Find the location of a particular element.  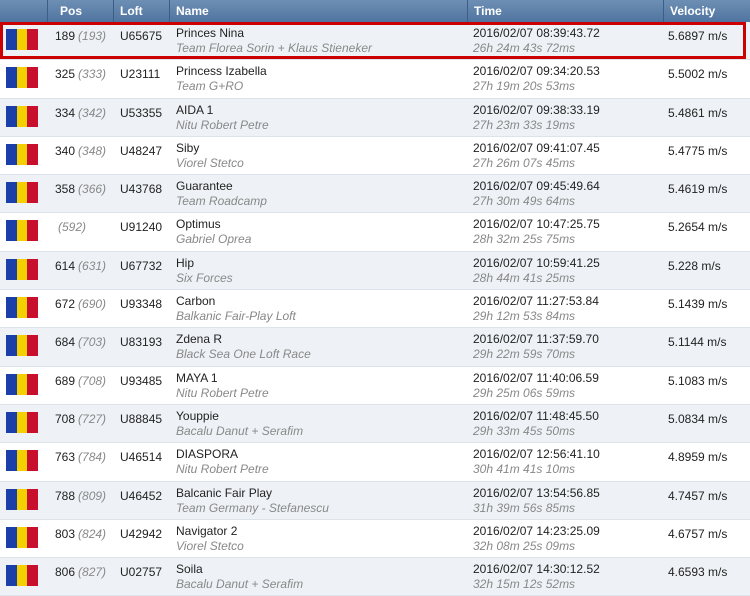

pigeon-name: Siby is located at coordinates (188, 147).